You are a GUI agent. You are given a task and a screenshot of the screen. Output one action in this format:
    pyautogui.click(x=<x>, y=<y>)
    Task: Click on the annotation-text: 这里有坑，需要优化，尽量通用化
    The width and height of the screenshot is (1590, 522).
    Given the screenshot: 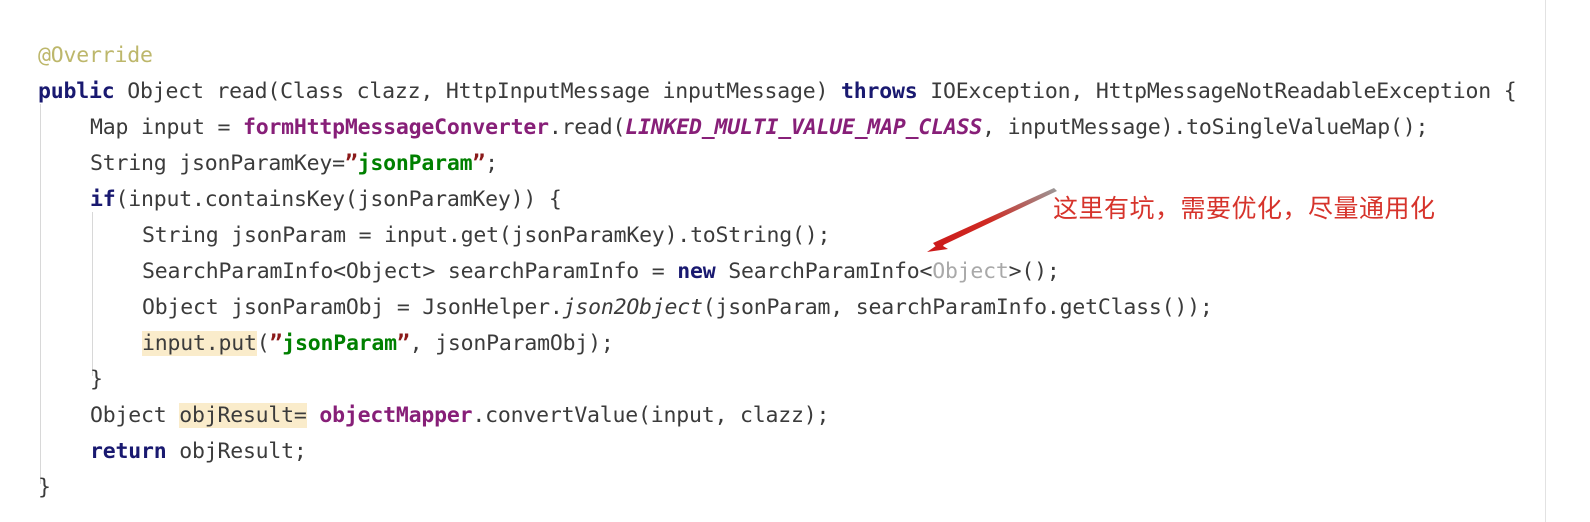 What is the action you would take?
    pyautogui.click(x=1244, y=208)
    